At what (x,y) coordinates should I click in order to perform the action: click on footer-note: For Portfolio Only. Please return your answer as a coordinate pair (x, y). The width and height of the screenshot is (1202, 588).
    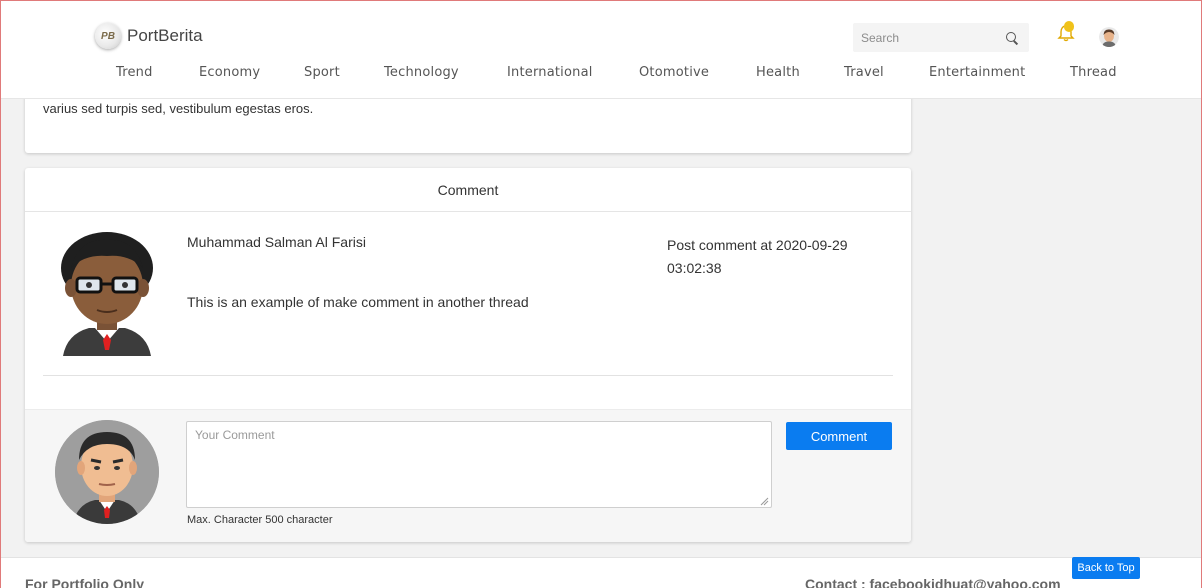
    Looking at the image, I should click on (84, 582).